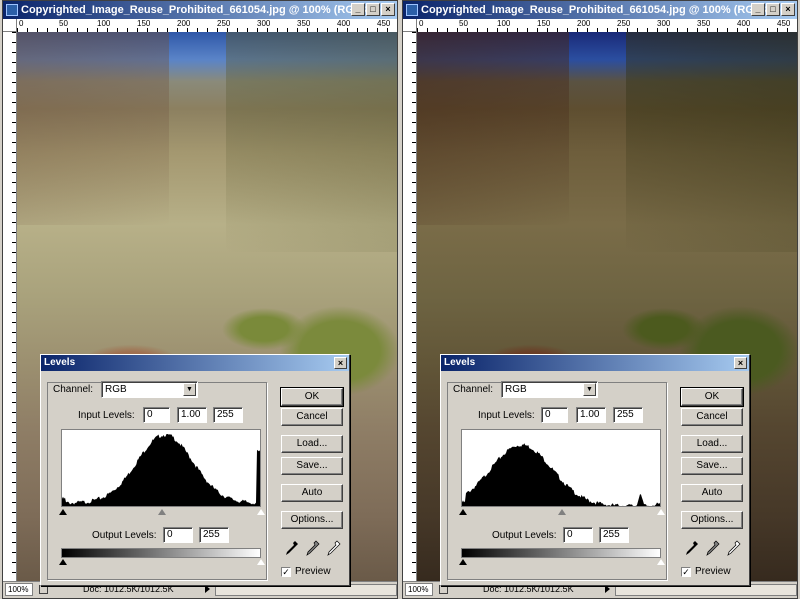 The height and width of the screenshot is (599, 800). Describe the element at coordinates (561, 474) in the screenshot. I see `histogram-graph` at that location.